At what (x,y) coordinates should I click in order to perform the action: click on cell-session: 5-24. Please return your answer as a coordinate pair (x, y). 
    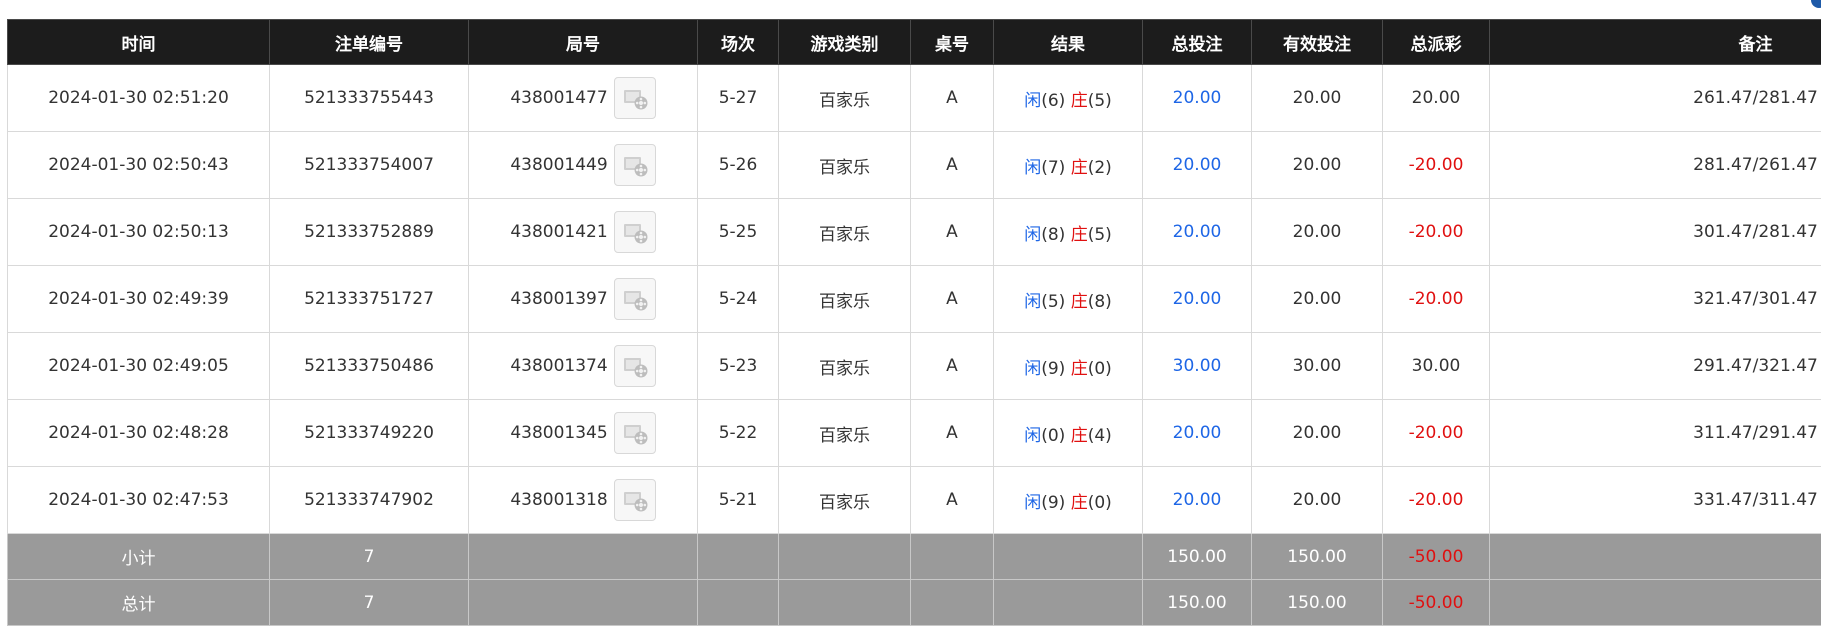
    Looking at the image, I should click on (738, 299).